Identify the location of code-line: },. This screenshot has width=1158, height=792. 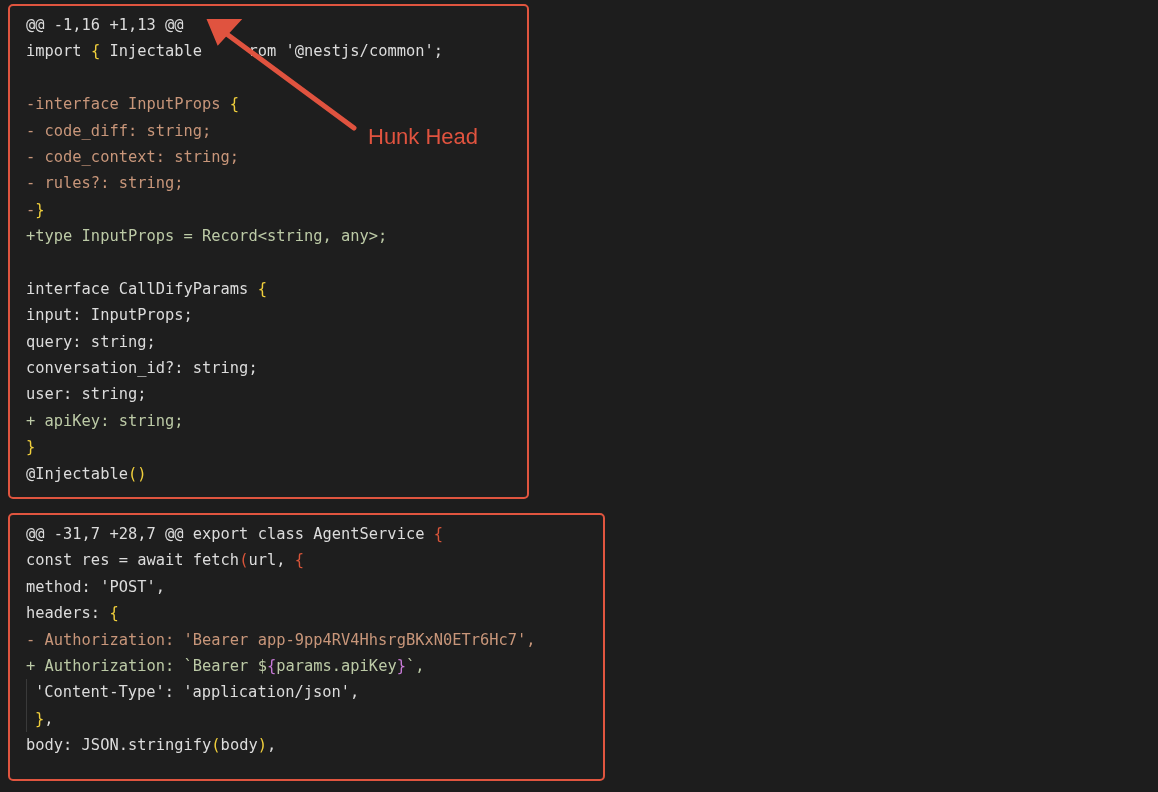
(40, 719).